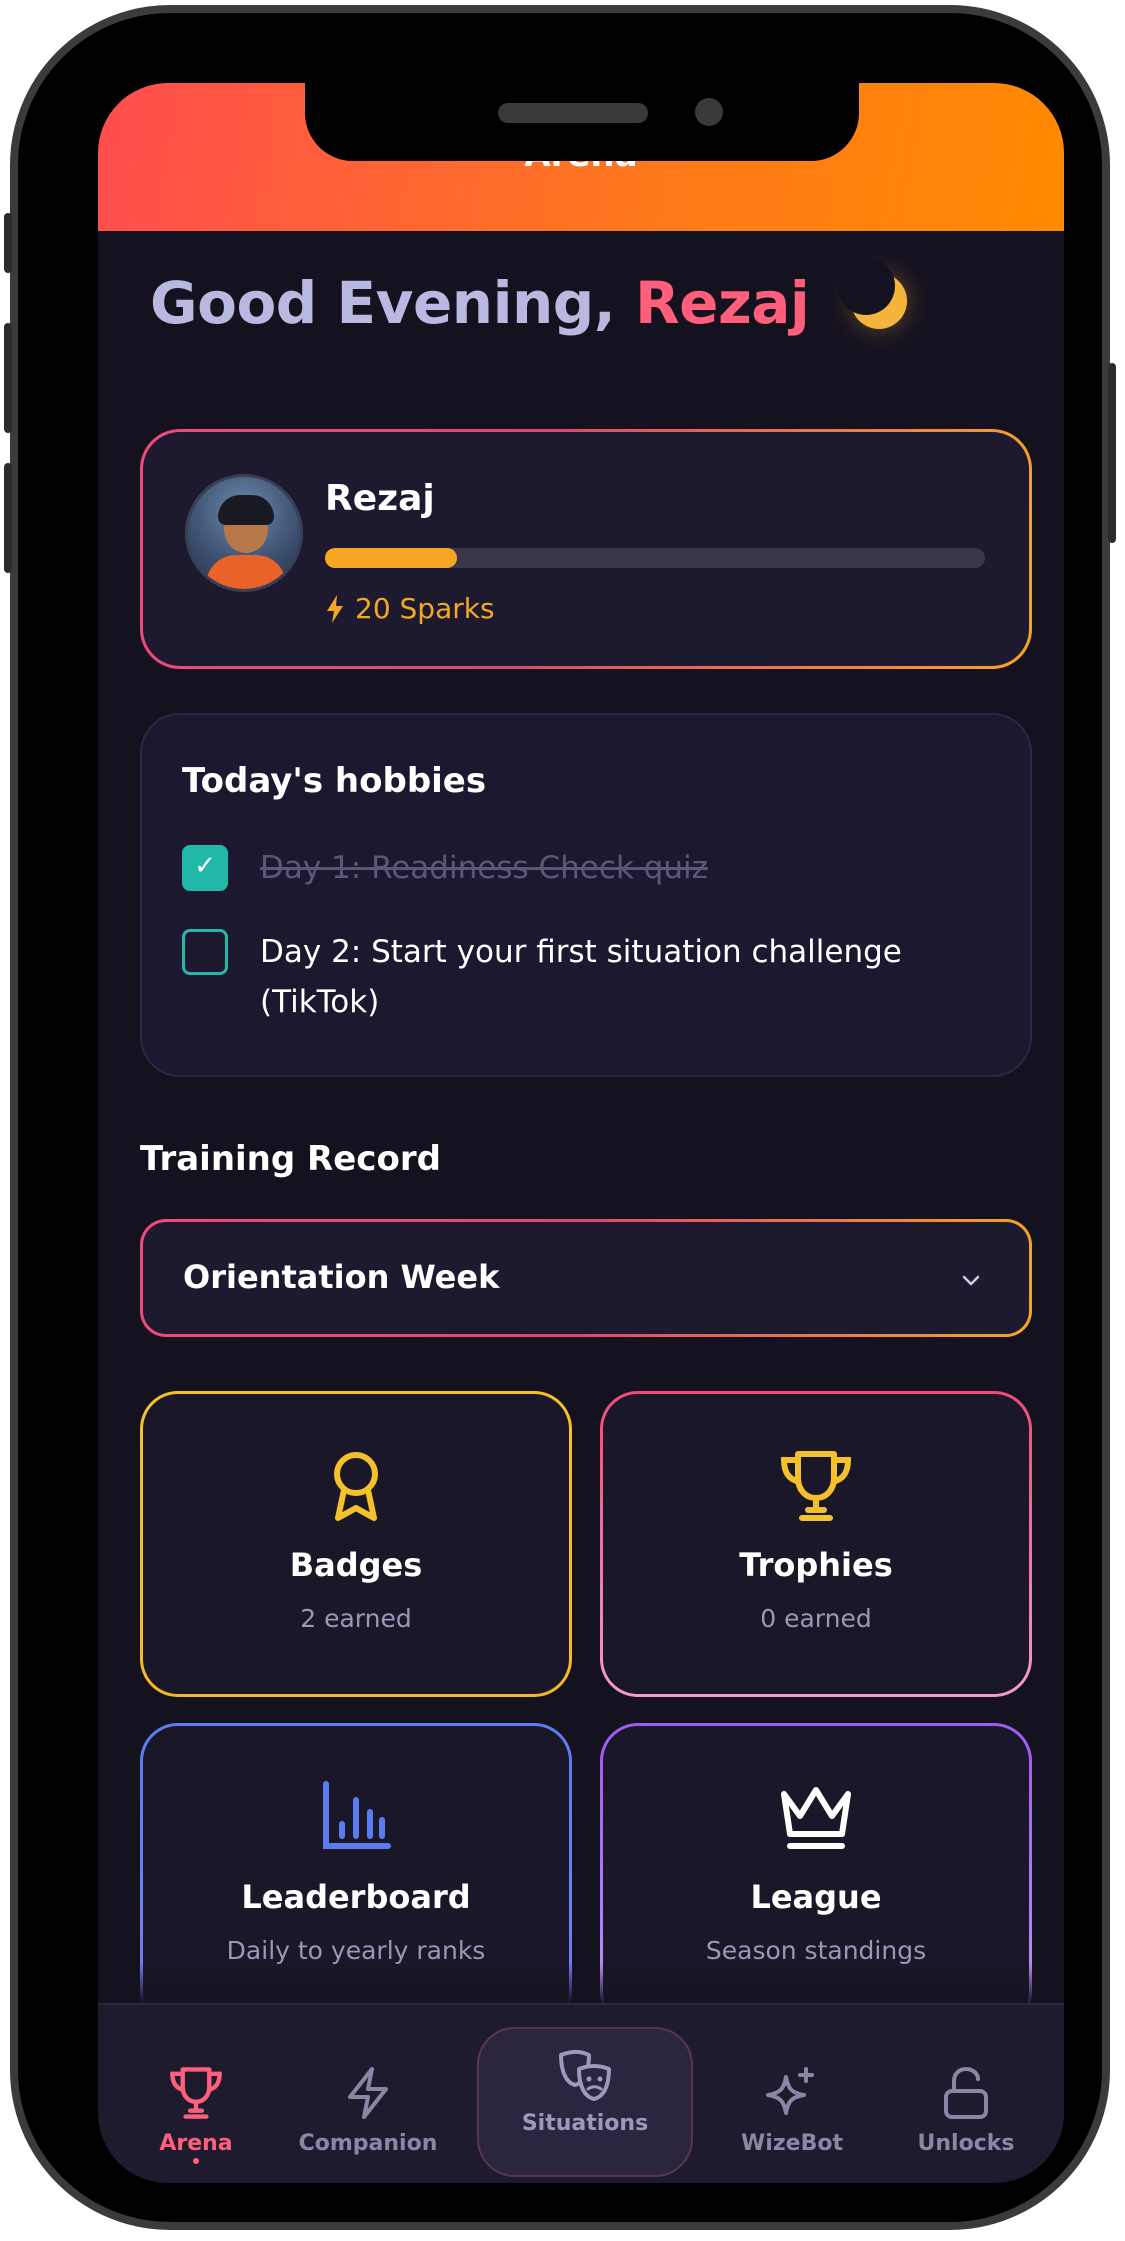  What do you see at coordinates (816, 1818) in the screenshot?
I see `crown-icon` at bounding box center [816, 1818].